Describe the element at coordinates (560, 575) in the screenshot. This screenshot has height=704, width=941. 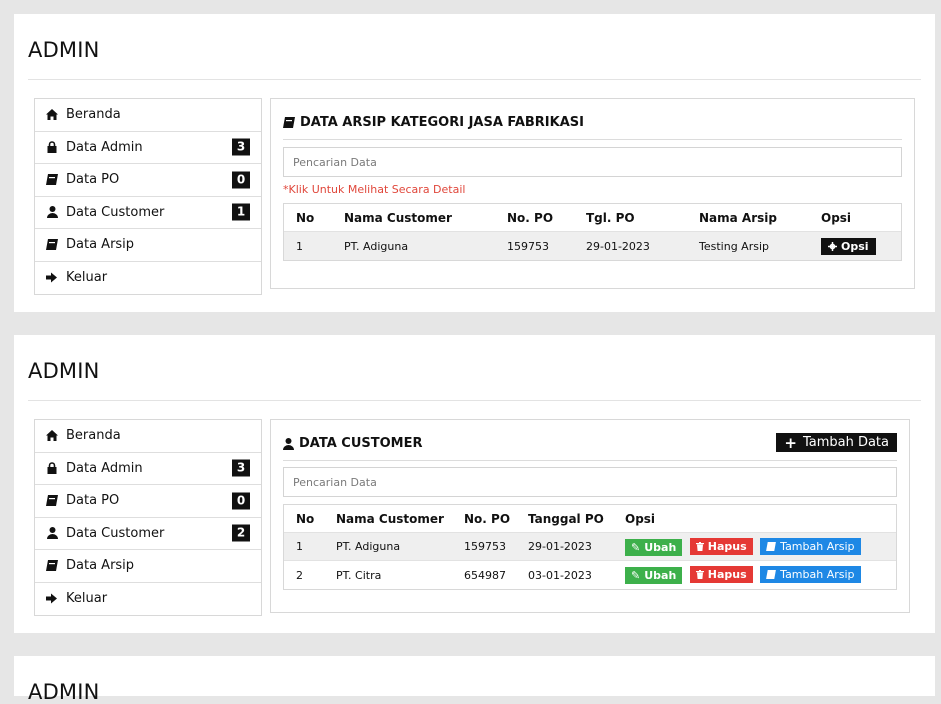
I see `cell-tanggal-po: 03-01-2023` at that location.